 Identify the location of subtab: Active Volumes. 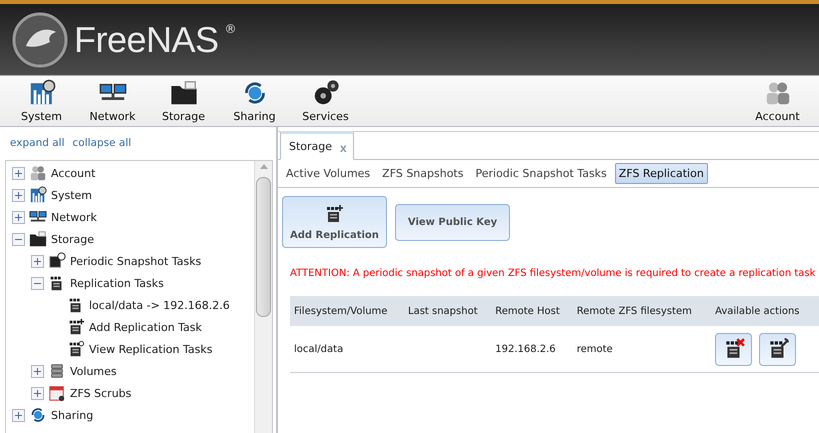
(328, 173).